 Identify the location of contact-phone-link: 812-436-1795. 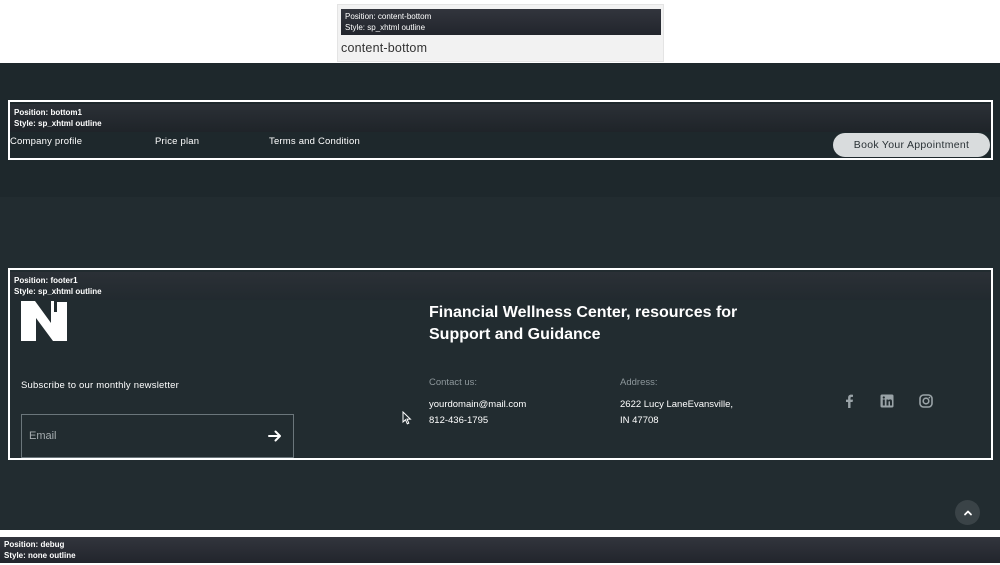
(458, 421).